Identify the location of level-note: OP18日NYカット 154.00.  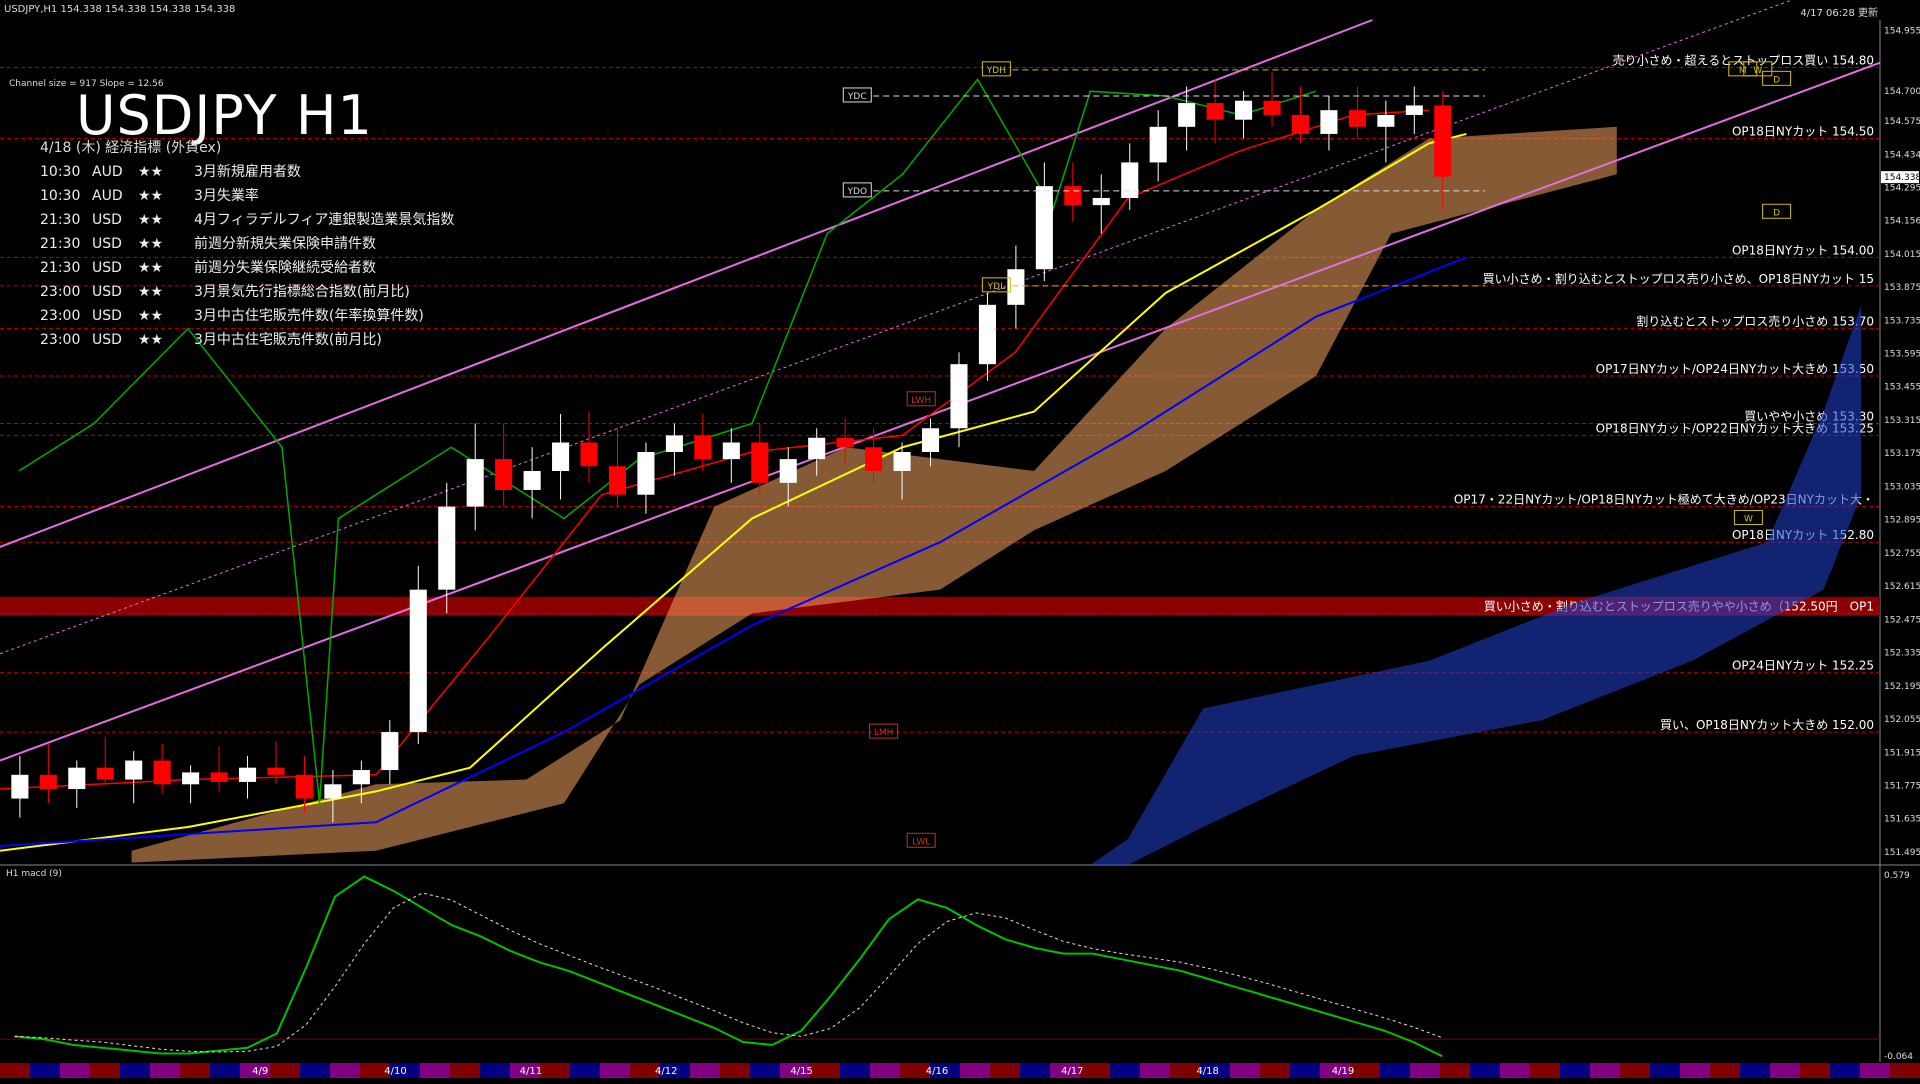
(1803, 250).